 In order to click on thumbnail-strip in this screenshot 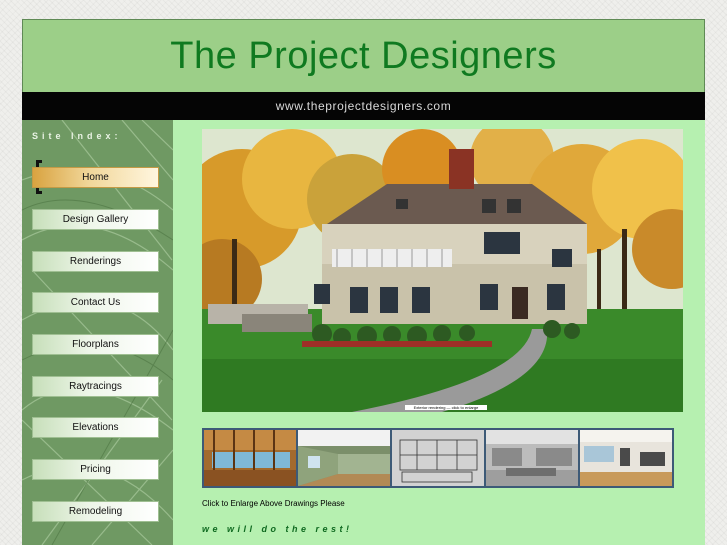, I will do `click(438, 458)`.